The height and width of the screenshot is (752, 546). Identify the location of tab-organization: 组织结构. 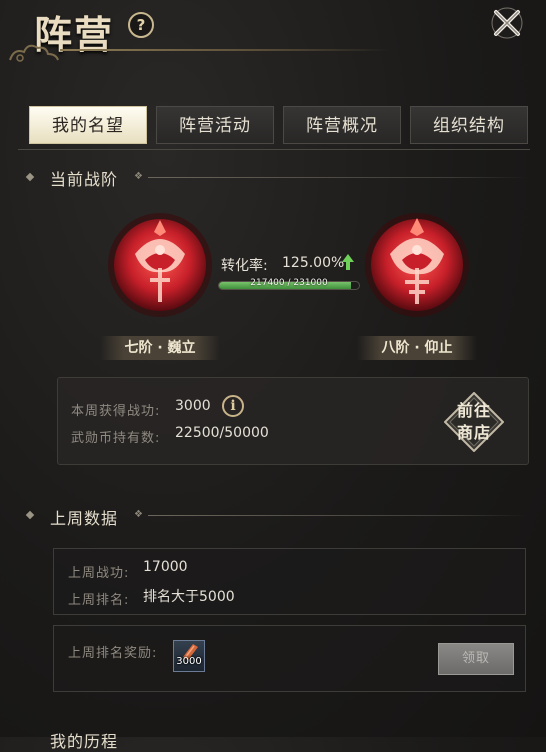
(469, 125).